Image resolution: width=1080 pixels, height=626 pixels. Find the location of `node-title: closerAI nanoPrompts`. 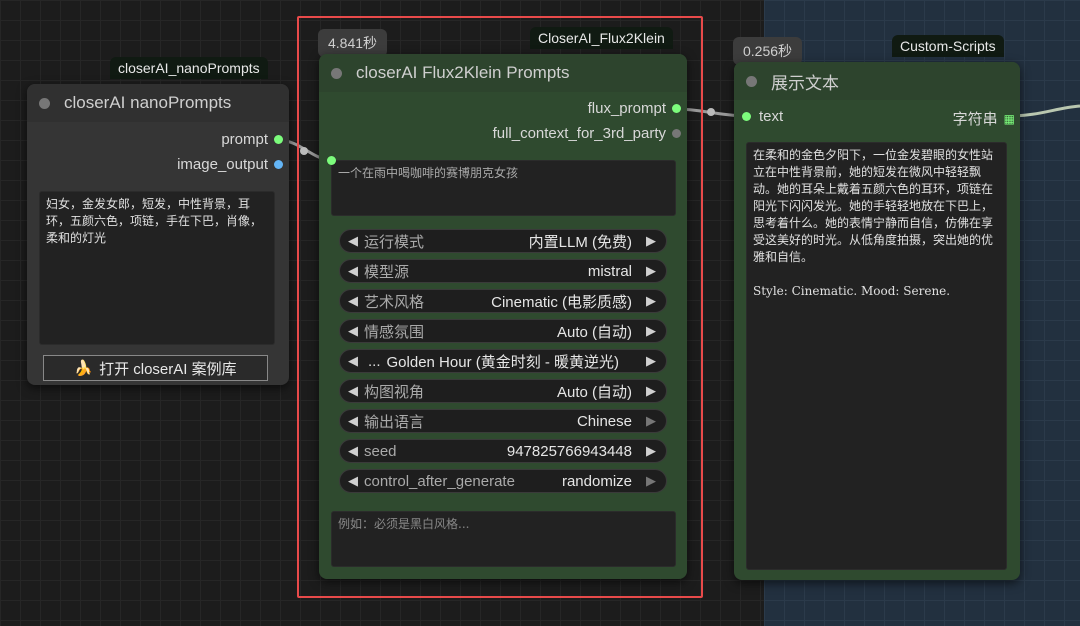

node-title: closerAI nanoPrompts is located at coordinates (148, 102).